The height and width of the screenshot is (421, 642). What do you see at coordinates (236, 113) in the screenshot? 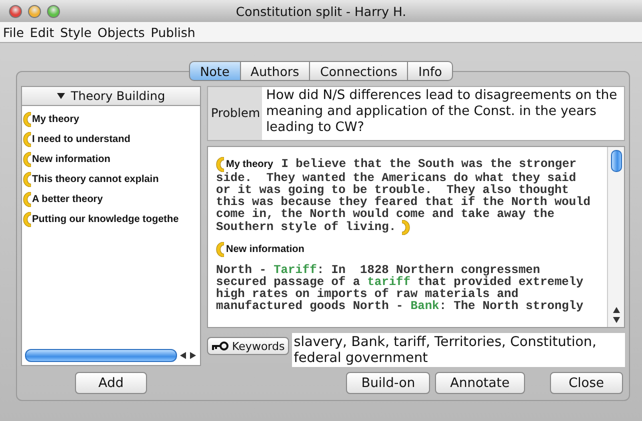
I see `problem-label: Problem` at bounding box center [236, 113].